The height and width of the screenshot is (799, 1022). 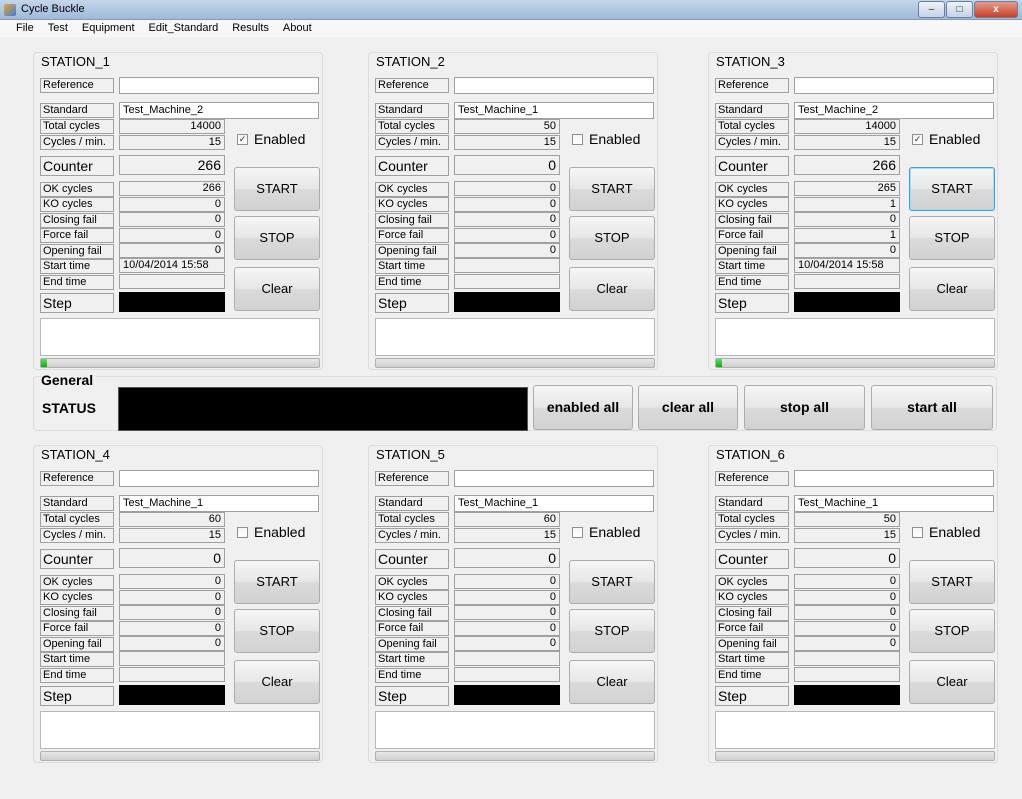 What do you see at coordinates (184, 28) in the screenshot?
I see `menu-edit-standard: Edit_Standard` at bounding box center [184, 28].